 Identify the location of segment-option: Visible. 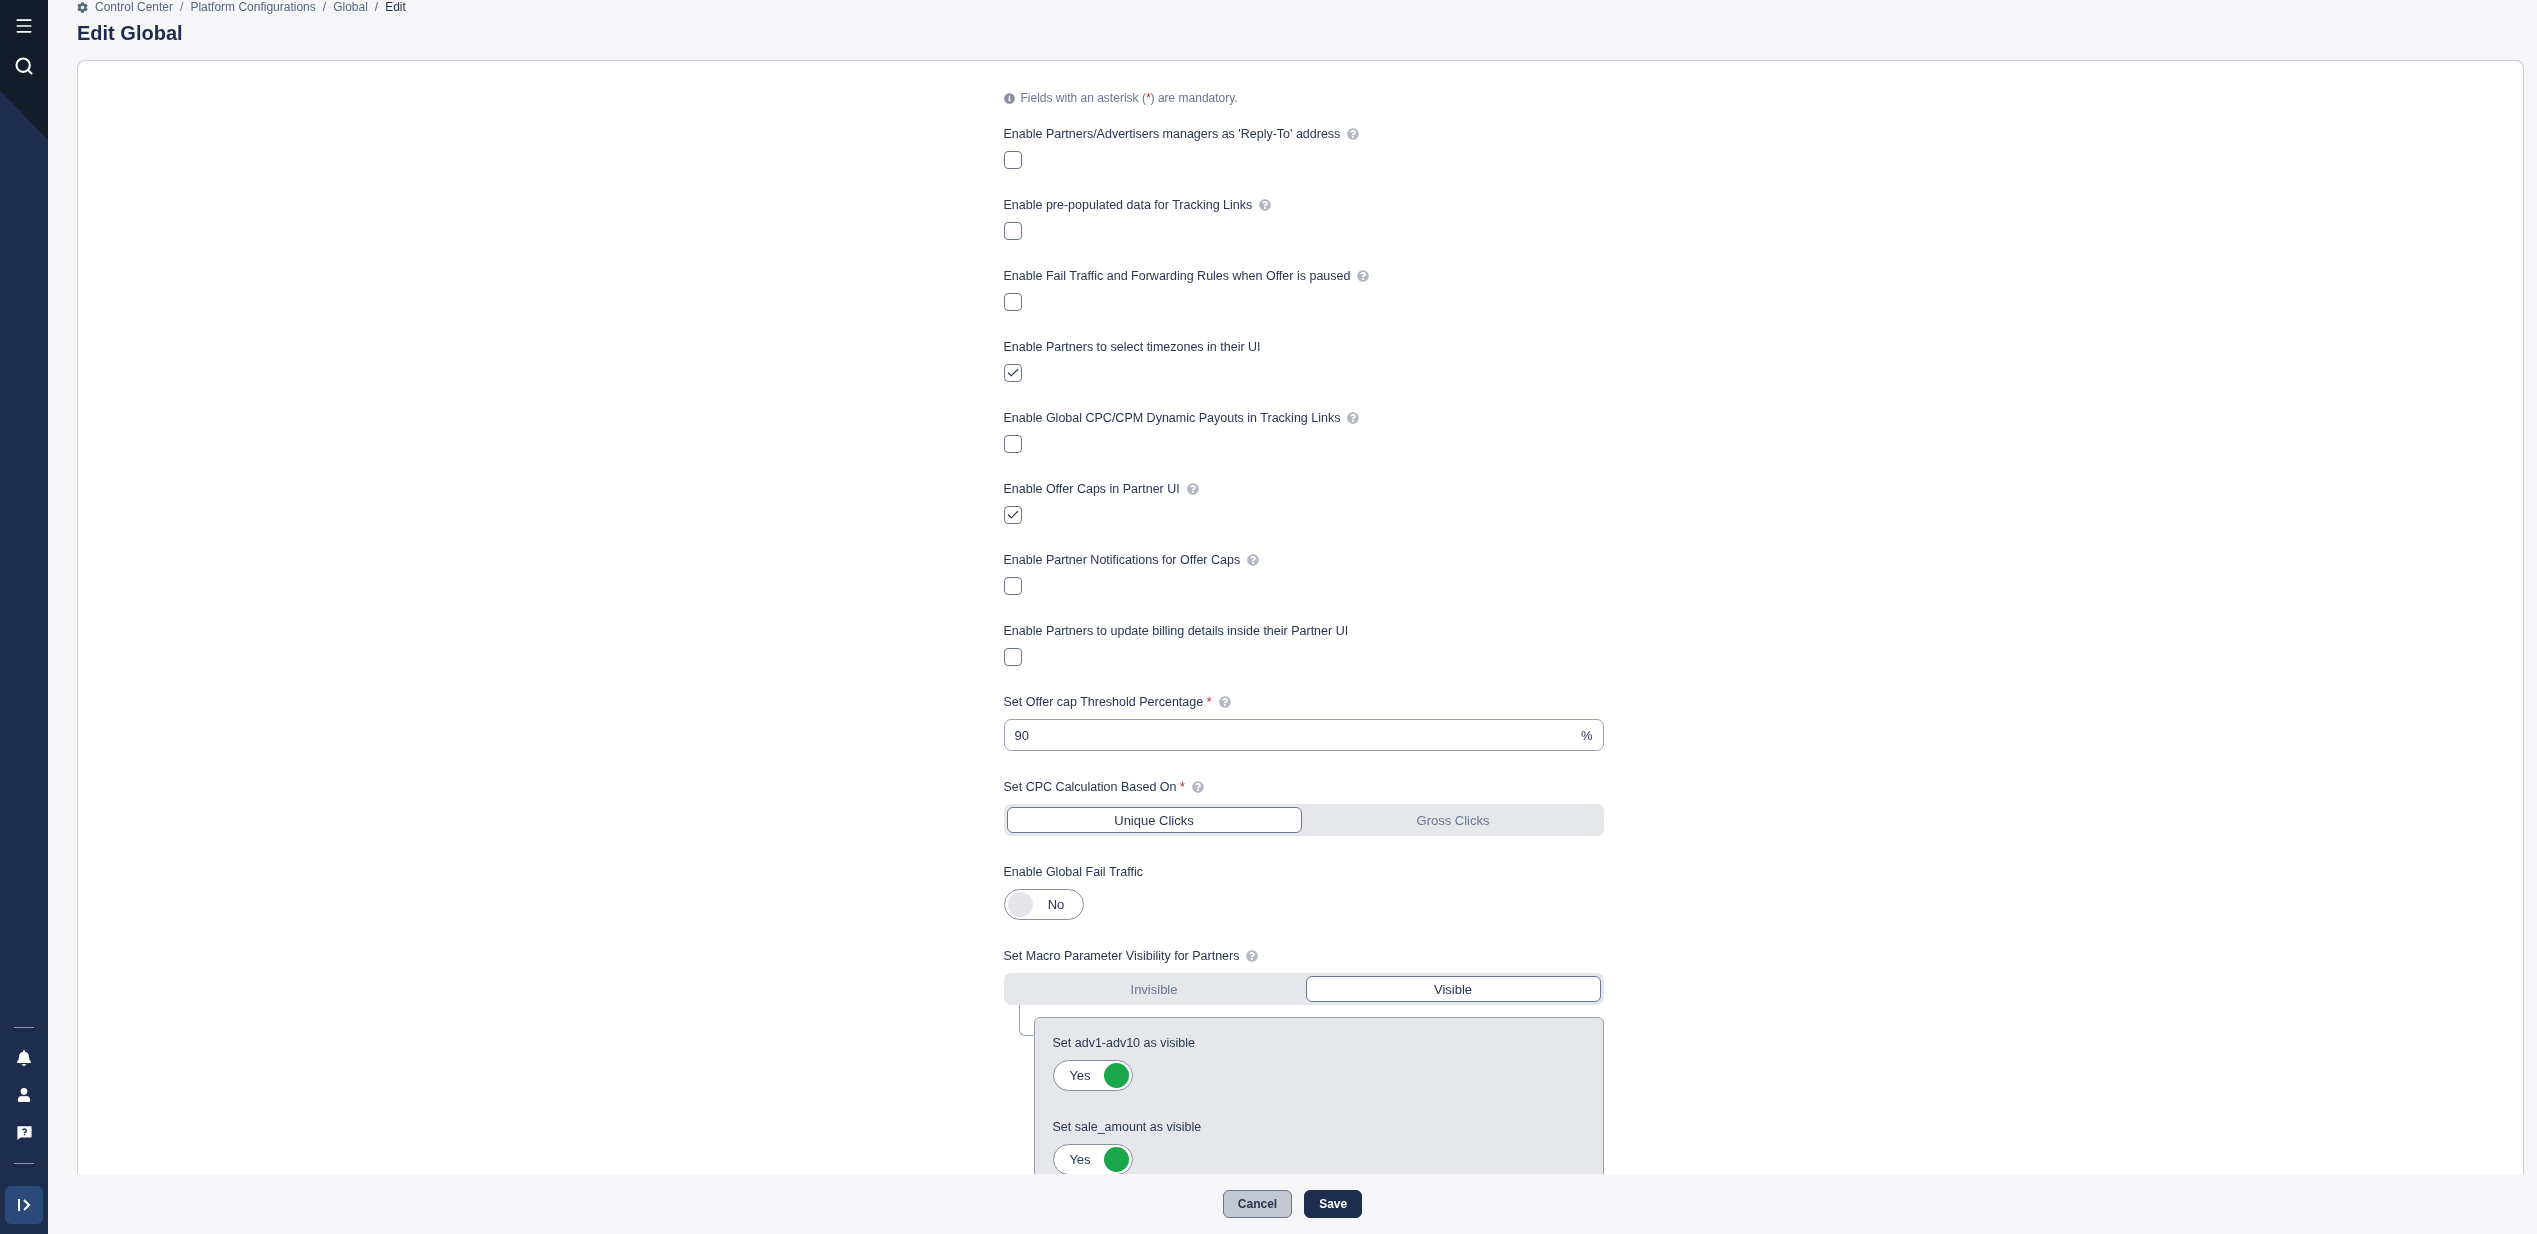
(1453, 989).